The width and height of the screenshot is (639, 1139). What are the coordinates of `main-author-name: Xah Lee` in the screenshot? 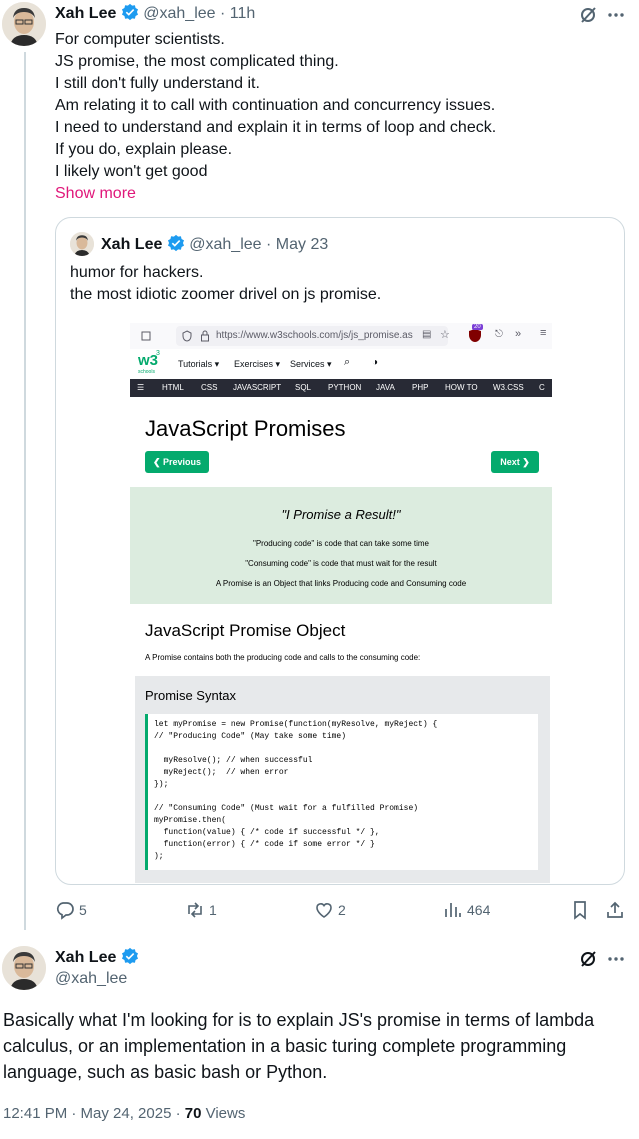 It's located at (85, 957).